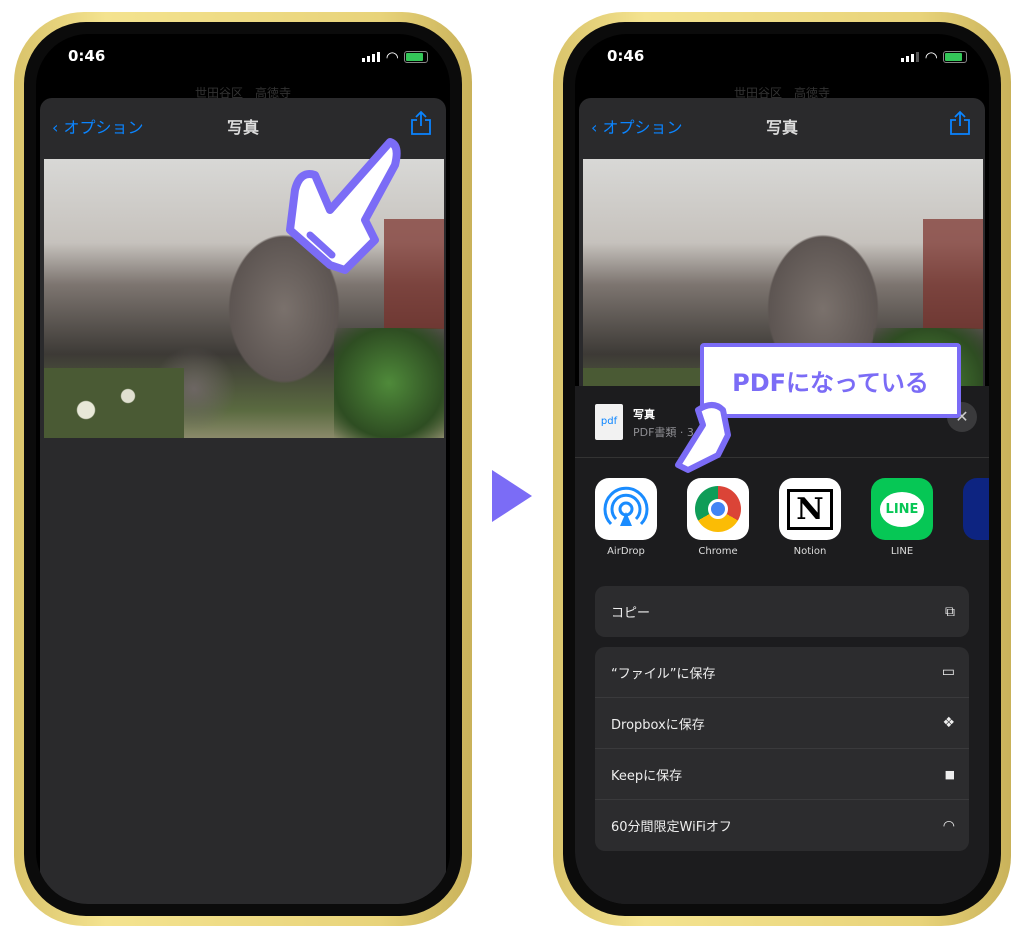  I want to click on action-wifi-off: 60分間限定WiFiオフ ◠, so click(782, 825).